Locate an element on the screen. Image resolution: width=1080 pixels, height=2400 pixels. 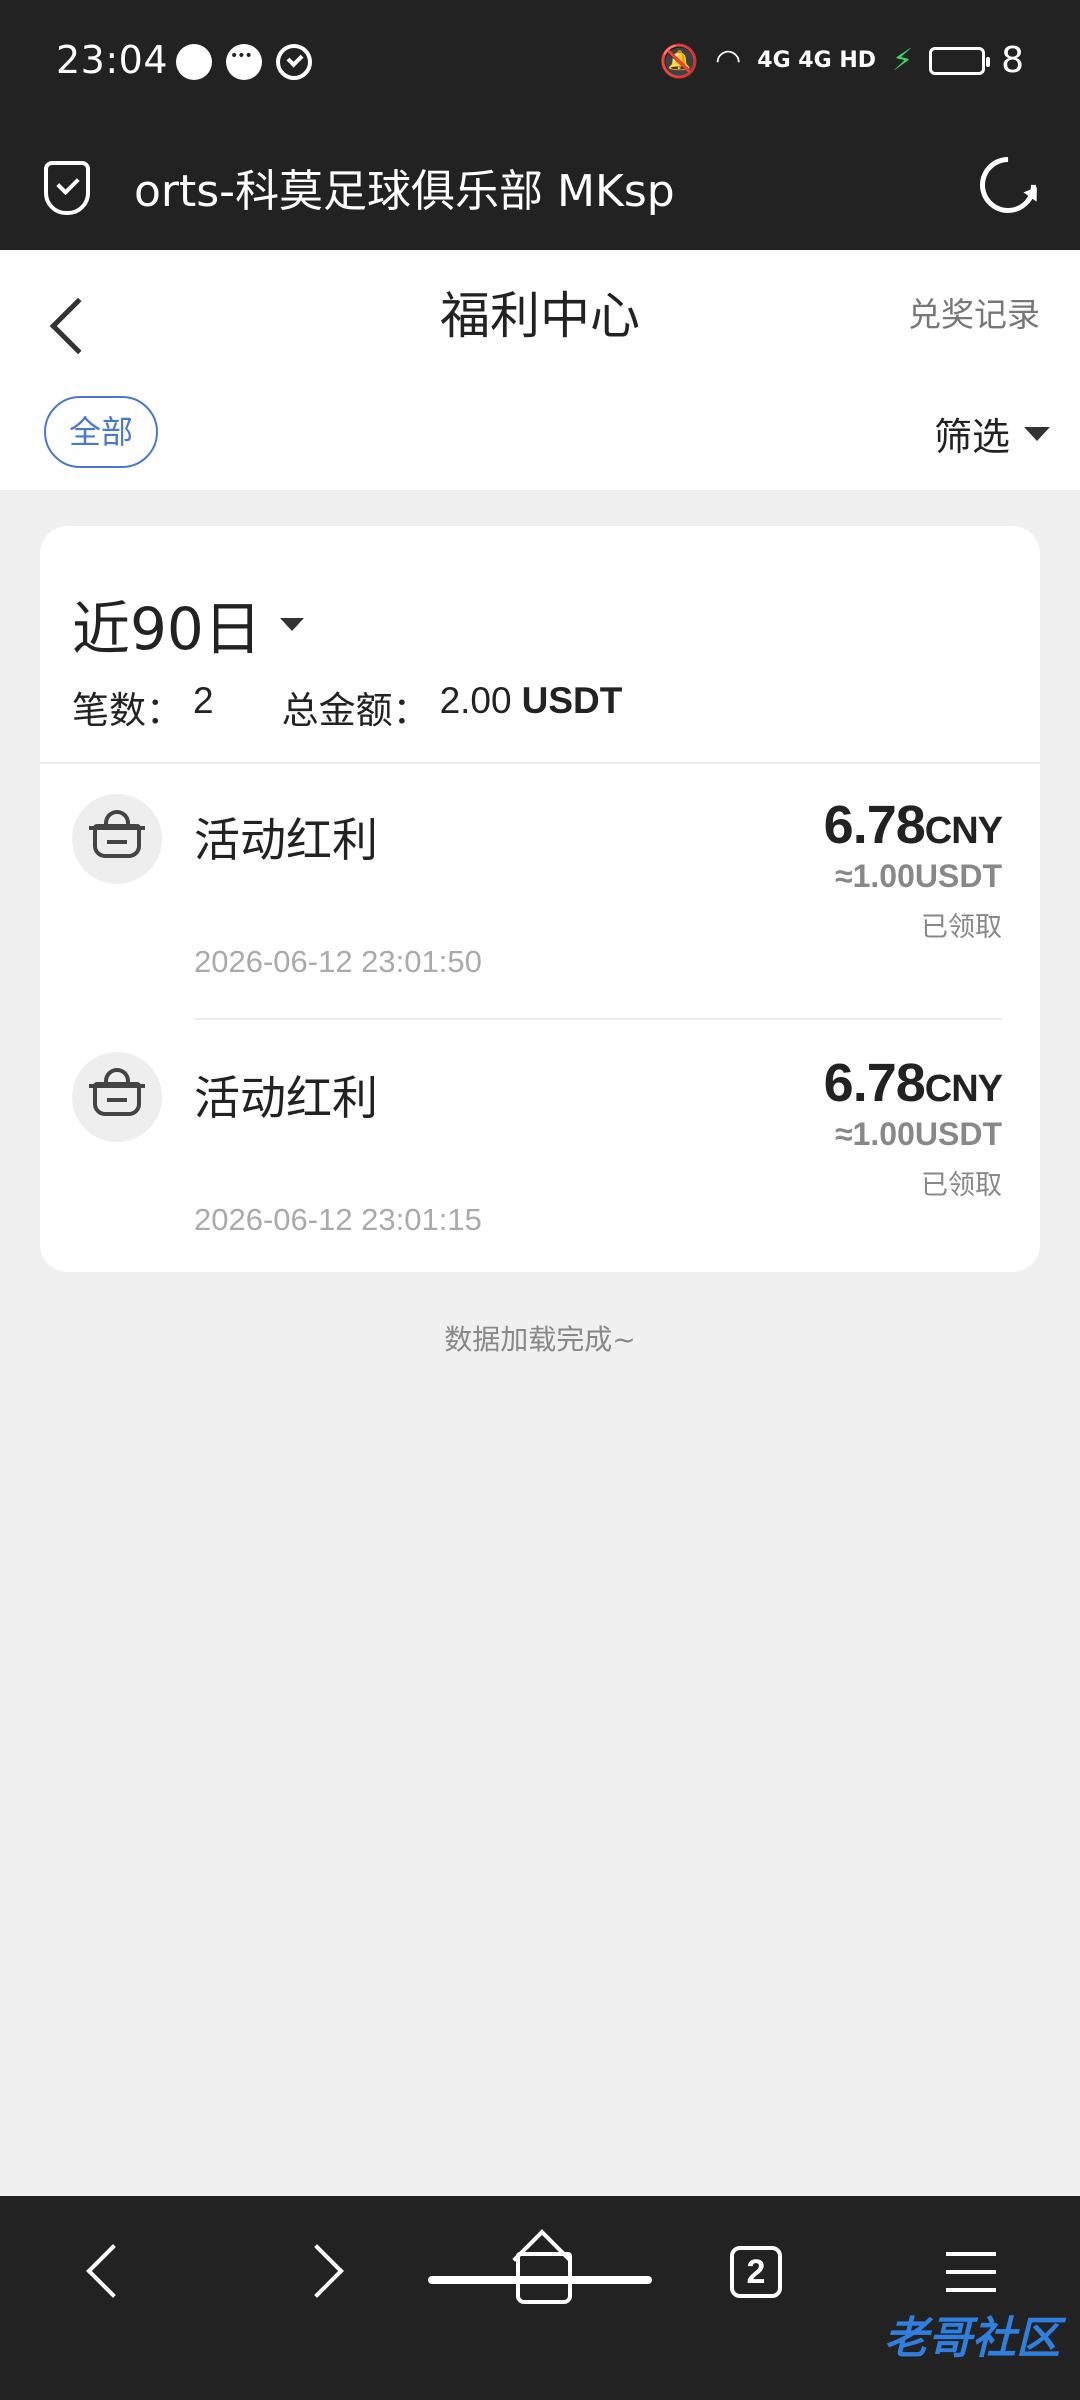
divider is located at coordinates (598, 1019).